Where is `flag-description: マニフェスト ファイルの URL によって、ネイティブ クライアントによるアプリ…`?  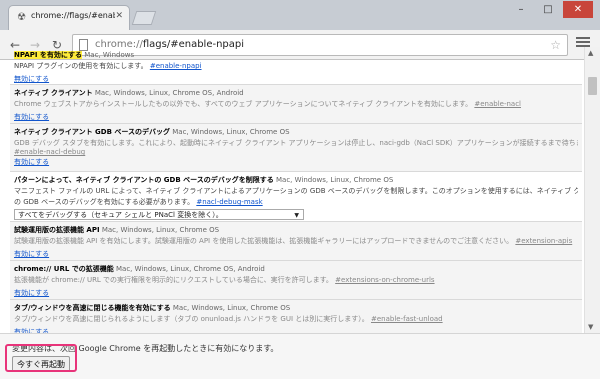
flag-description: マニフェスト ファイルの URL によって、ネイティブ クライアントによるアプリ… is located at coordinates (296, 191).